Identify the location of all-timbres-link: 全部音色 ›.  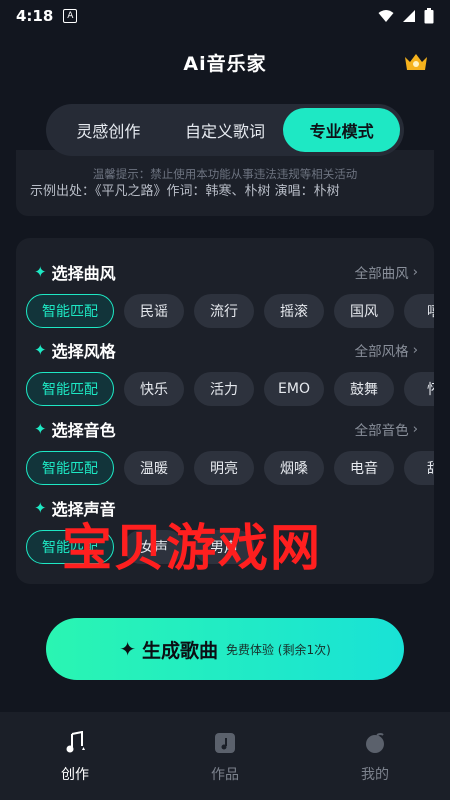
(386, 429).